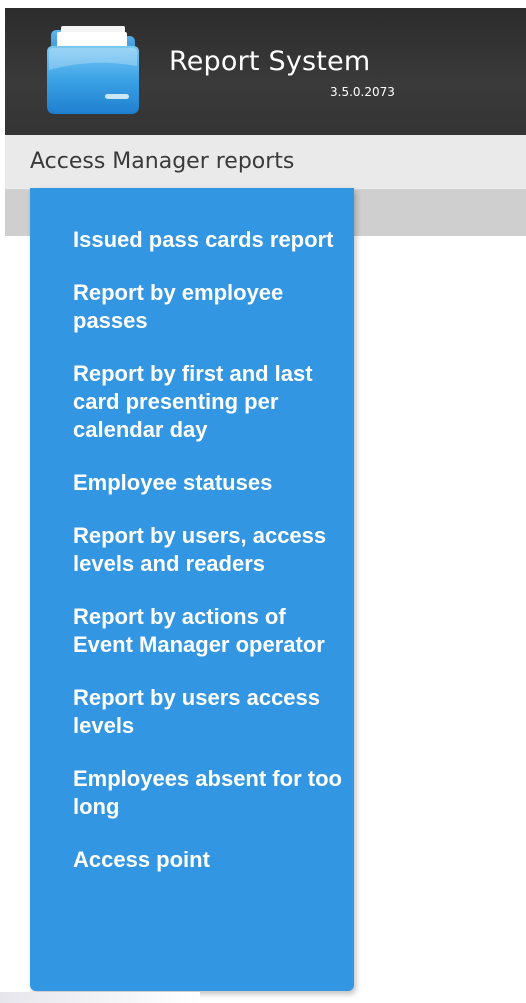 The width and height of the screenshot is (526, 1003). Describe the element at coordinates (208, 860) in the screenshot. I see `menu-item-access-point: Access point` at that location.